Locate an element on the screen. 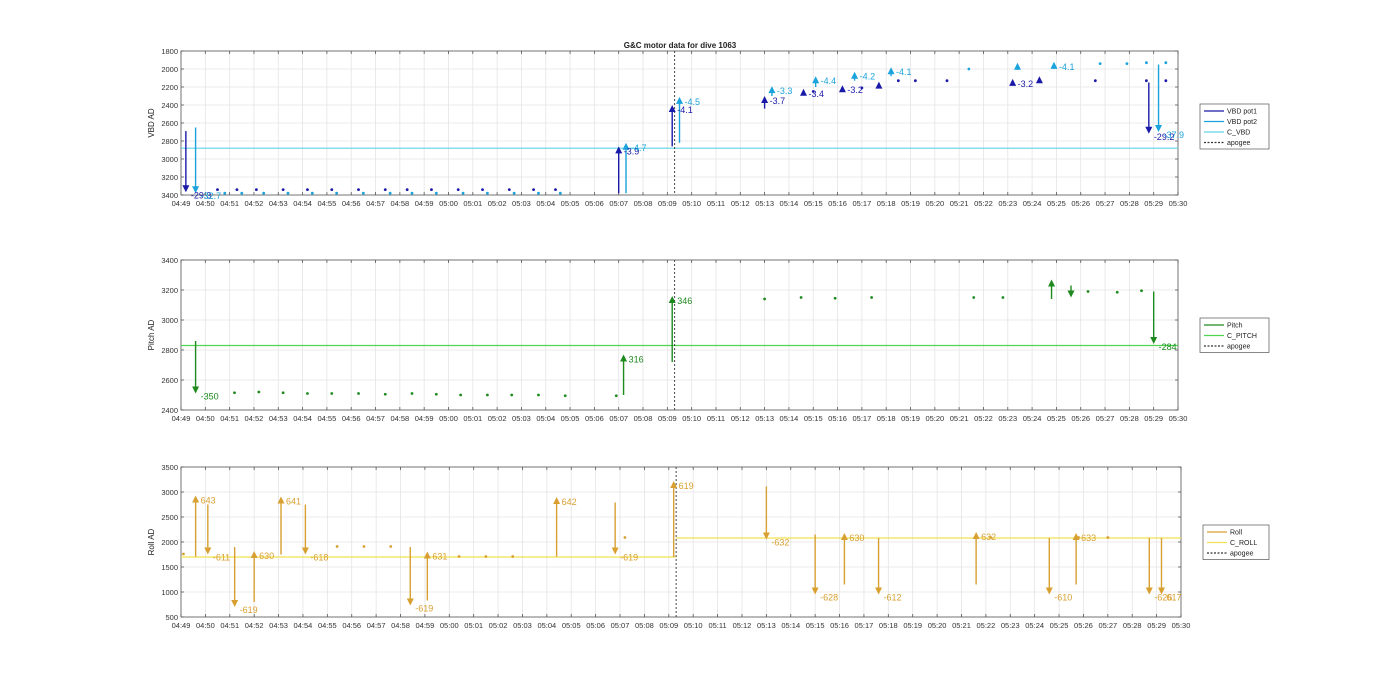 This screenshot has width=1400, height=693. x-tick-label: 05:25 is located at coordinates (1056, 418).